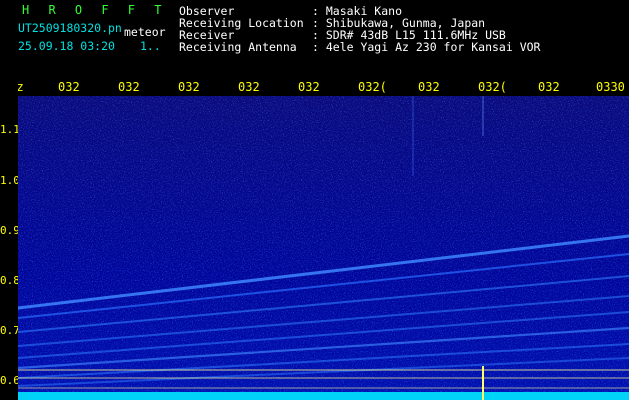 The height and width of the screenshot is (400, 629). What do you see at coordinates (10, 230) in the screenshot?
I see `y-tick-label: 0.9` at bounding box center [10, 230].